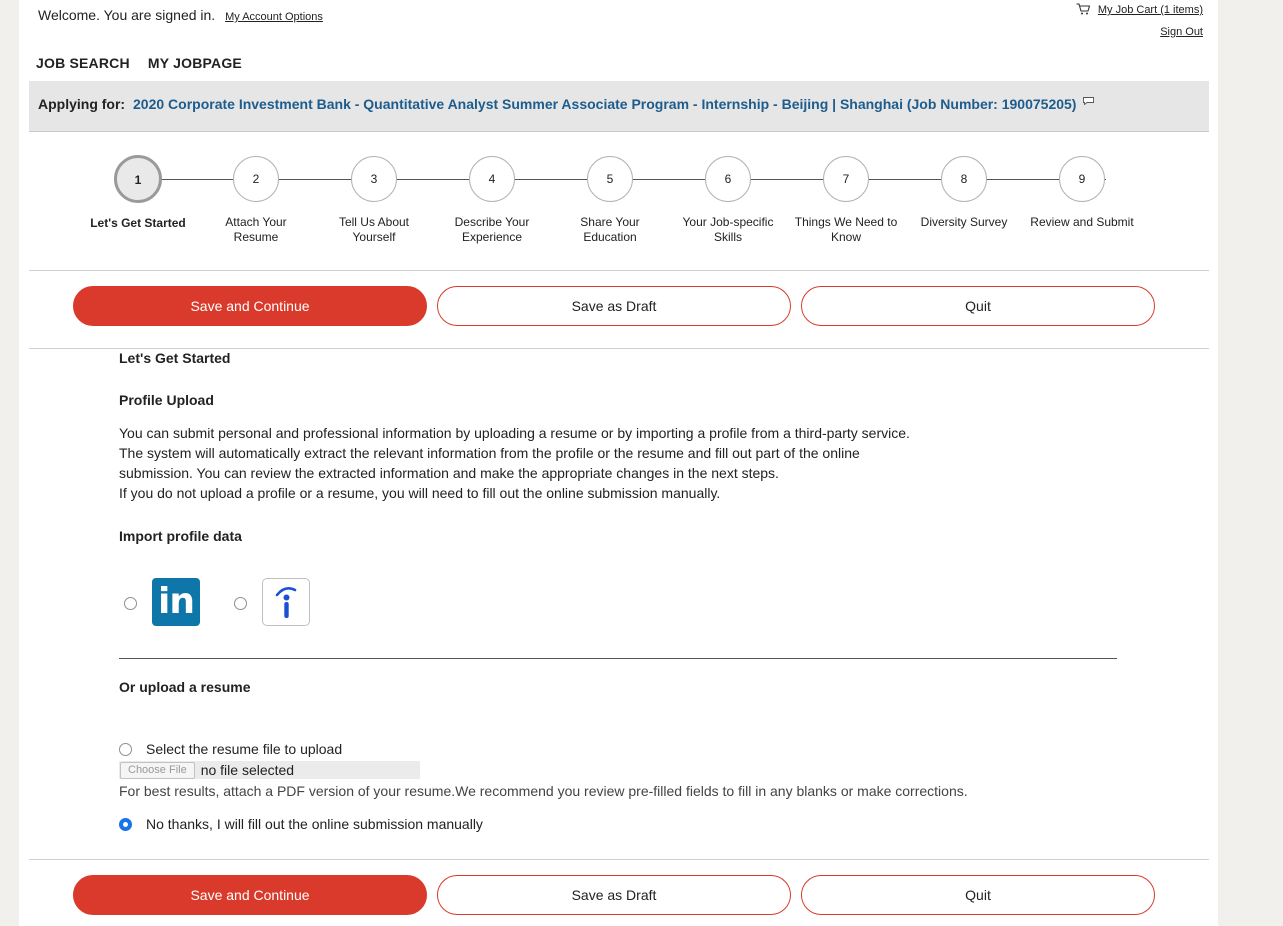  I want to click on divider-top, so click(619, 270).